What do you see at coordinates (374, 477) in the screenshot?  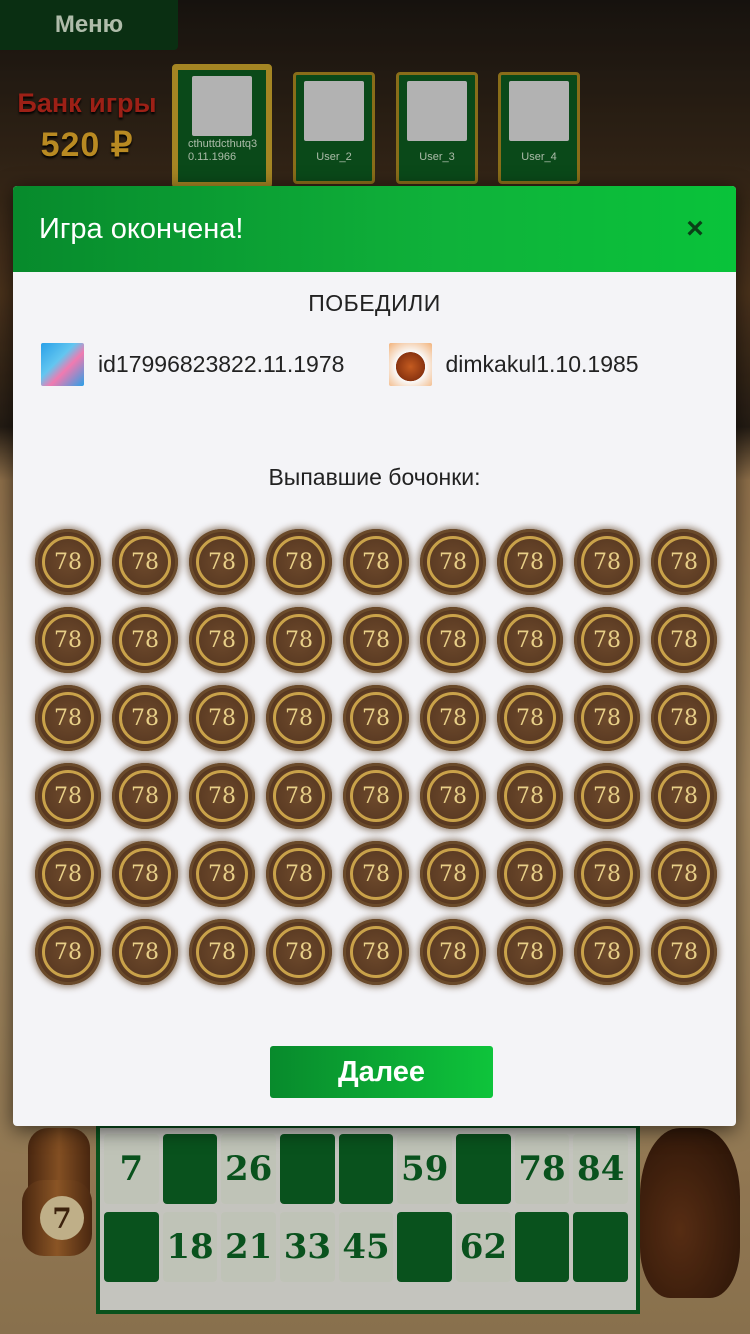 I see `drawn-barrels-label: Выпавшие бочонки:` at bounding box center [374, 477].